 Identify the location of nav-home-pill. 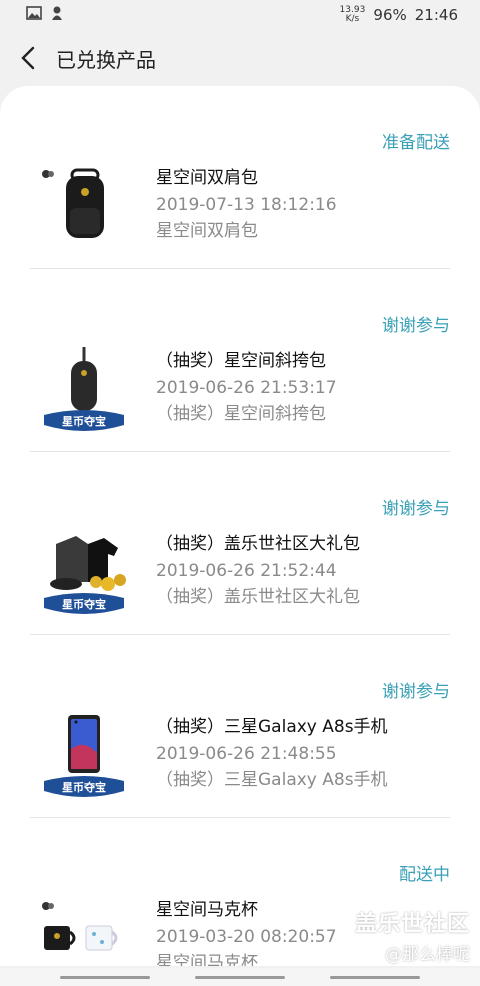
(240, 977).